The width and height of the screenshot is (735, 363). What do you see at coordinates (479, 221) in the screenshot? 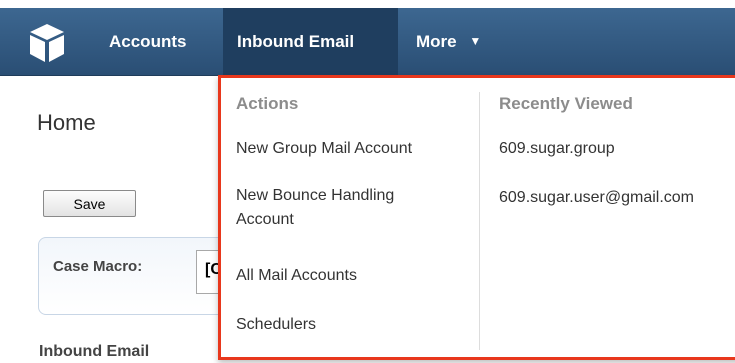
I see `column-divider` at bounding box center [479, 221].